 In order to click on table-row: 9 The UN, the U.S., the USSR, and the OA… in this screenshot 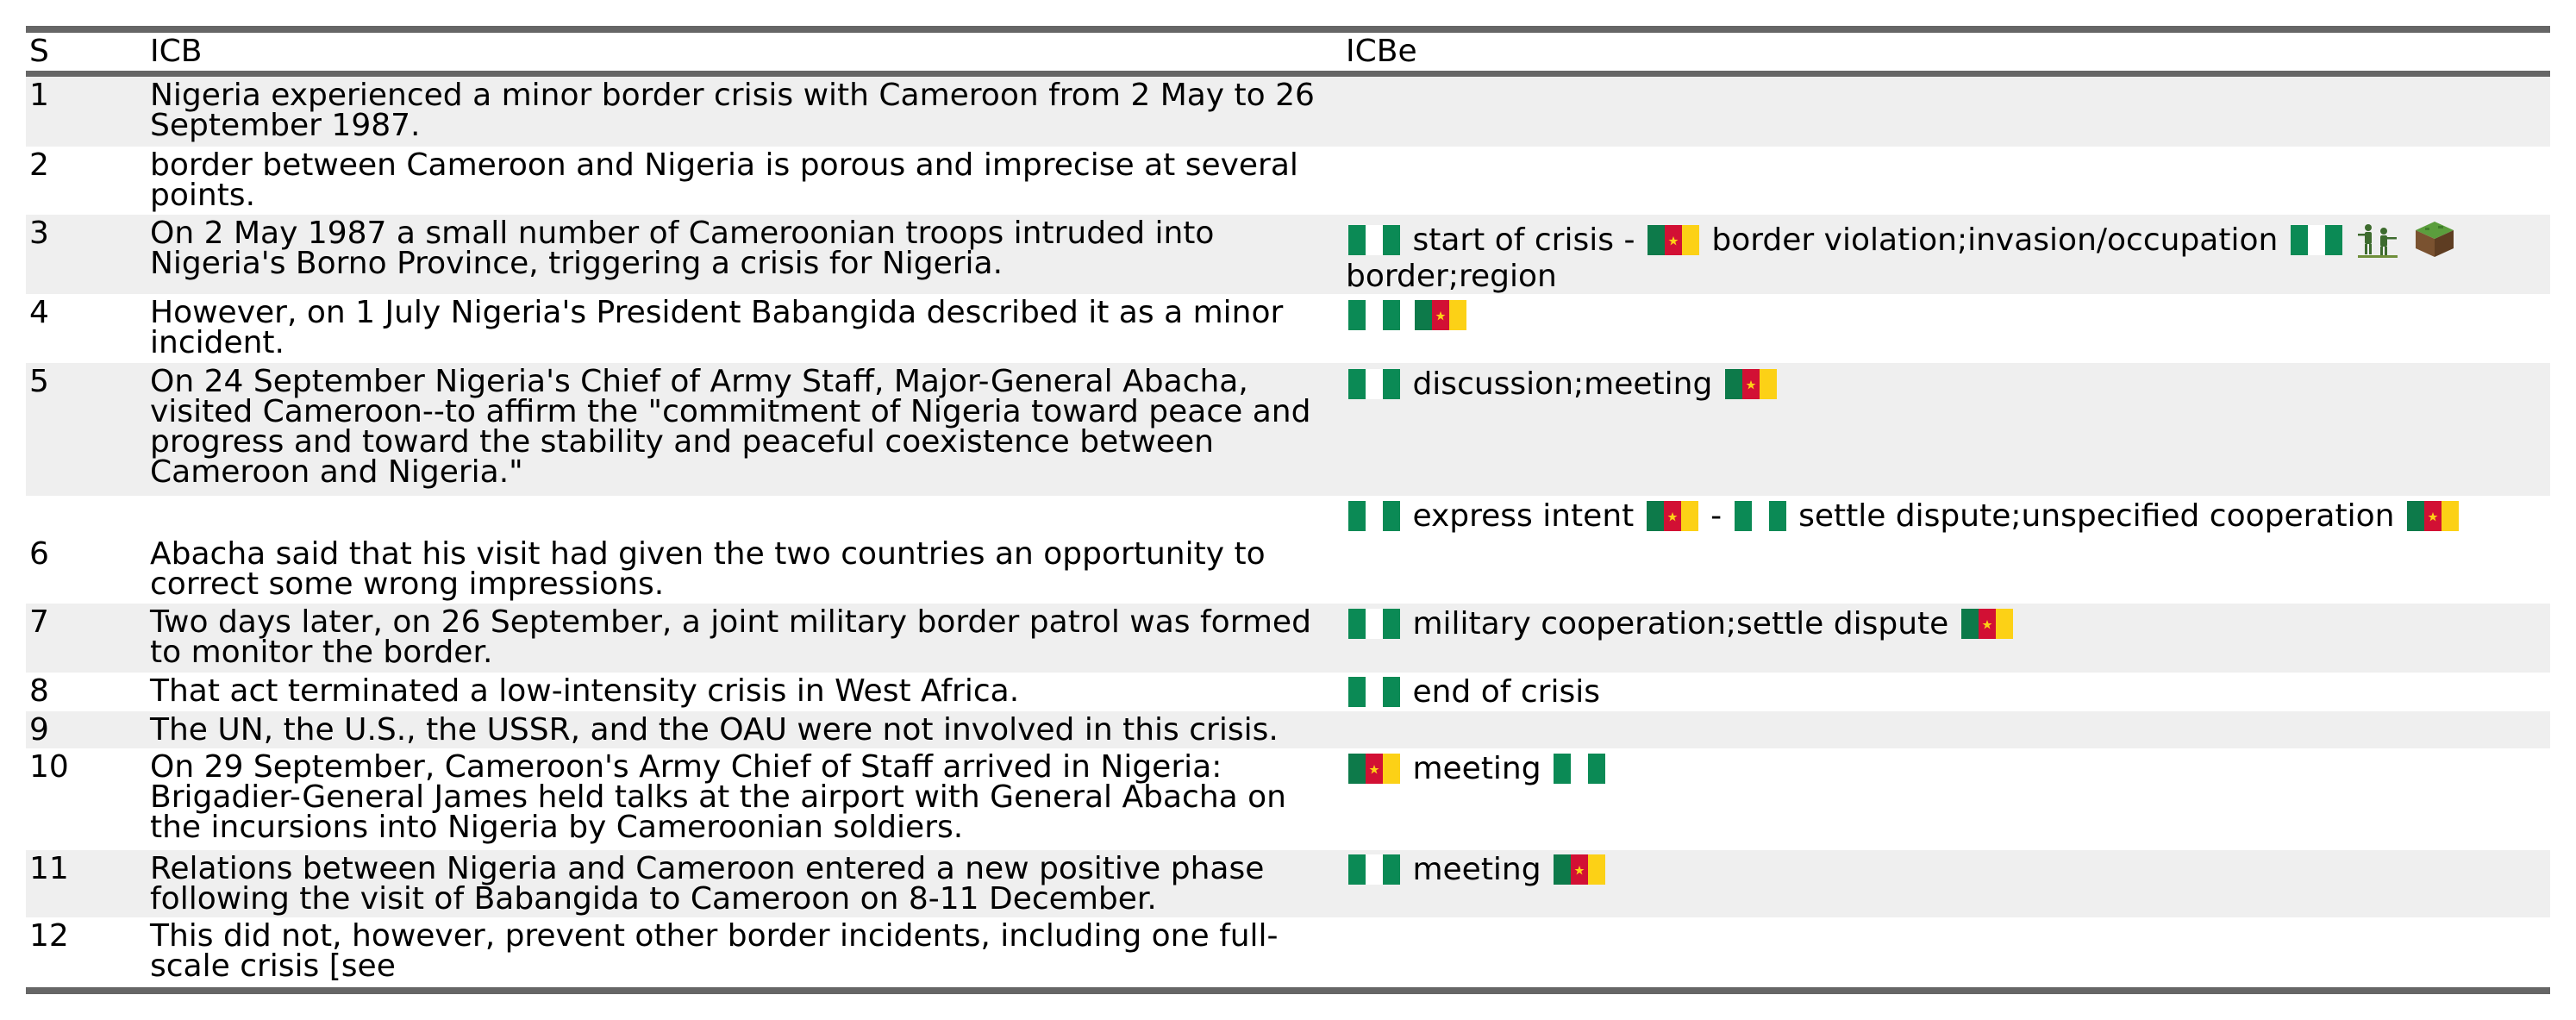, I will do `click(1288, 729)`.